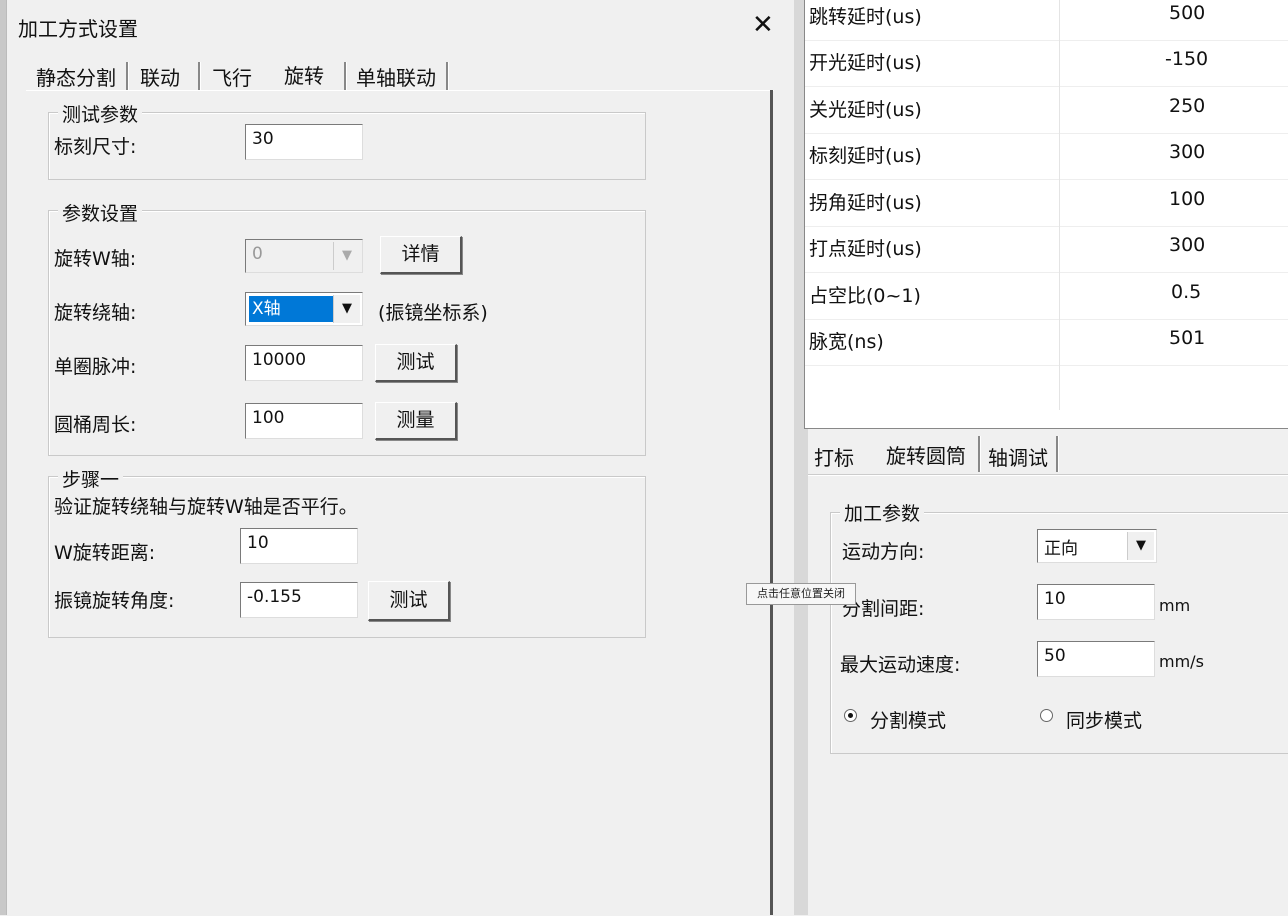 Image resolution: width=1288 pixels, height=916 pixels. I want to click on tab-static-split: 静态分割, so click(76, 76).